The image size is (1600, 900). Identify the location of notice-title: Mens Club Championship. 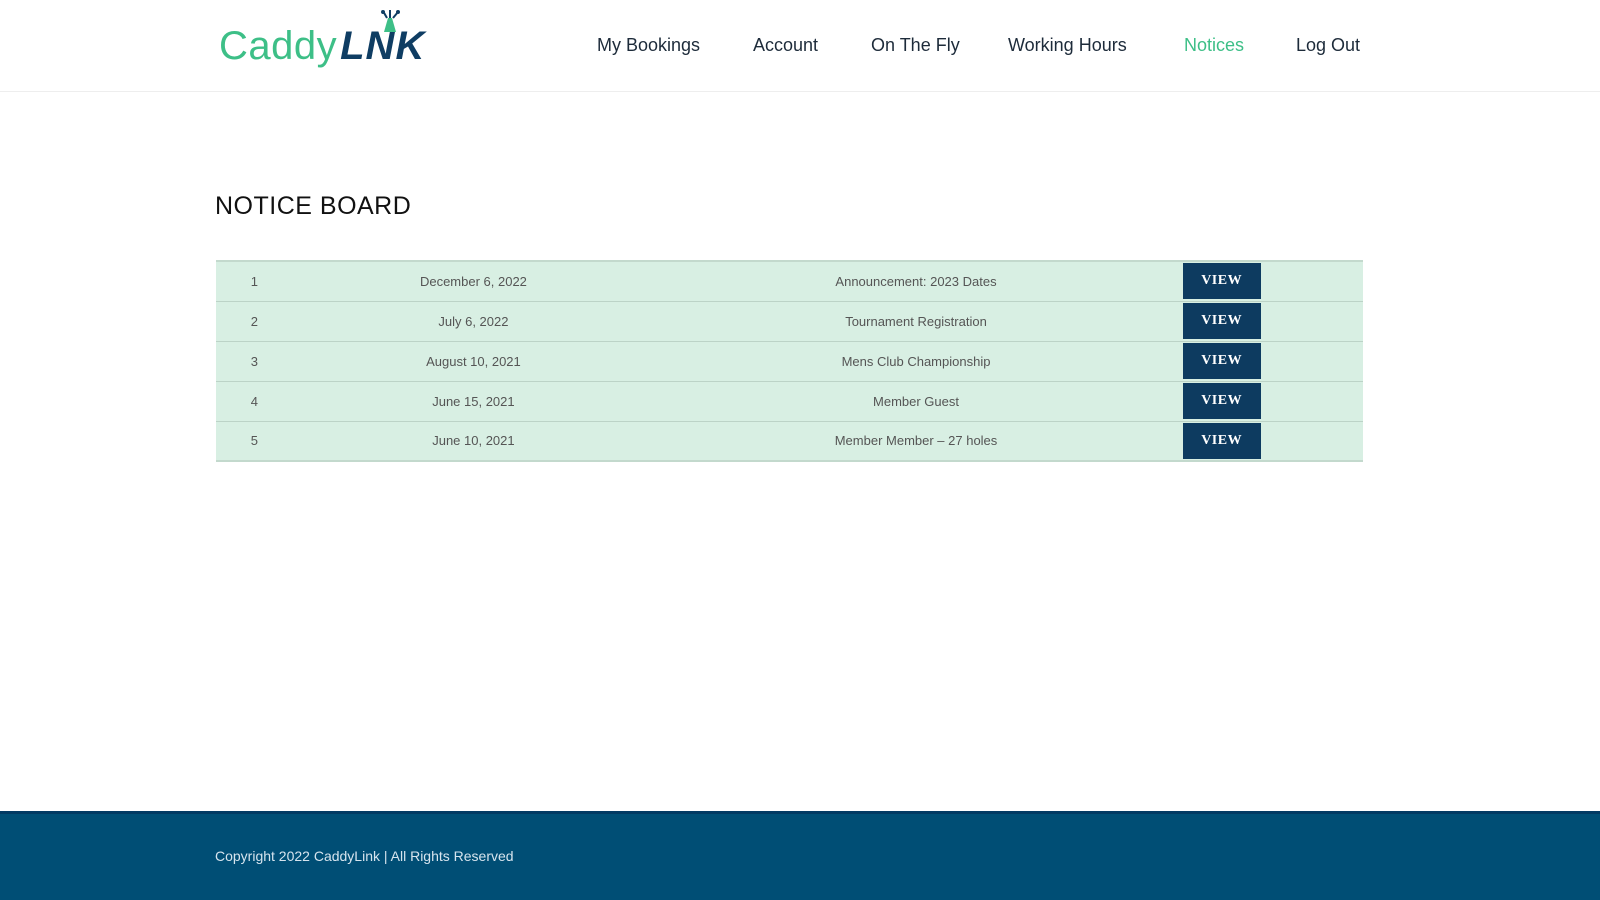
(916, 361).